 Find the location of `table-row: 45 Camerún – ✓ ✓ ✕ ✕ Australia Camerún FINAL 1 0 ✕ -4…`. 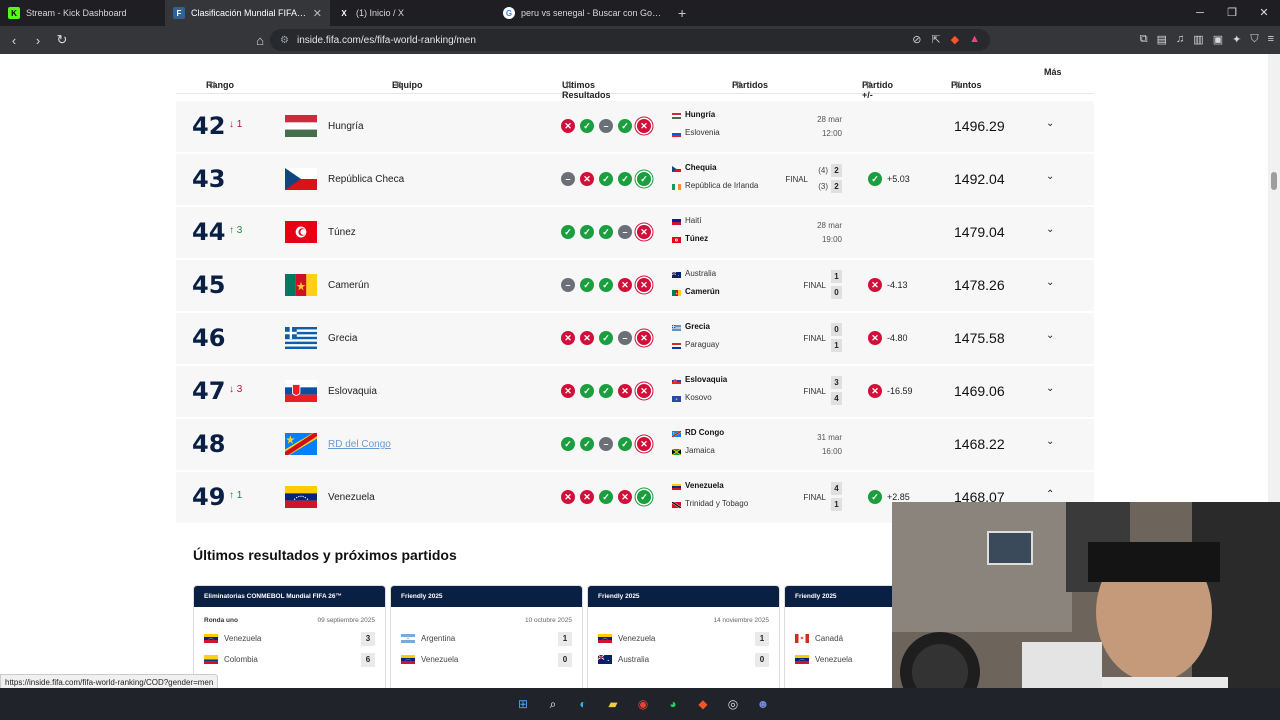

table-row: 45 Camerún – ✓ ✓ ✕ ✕ Australia Camerún FINAL 1 0 ✕ -4… is located at coordinates (635, 285).